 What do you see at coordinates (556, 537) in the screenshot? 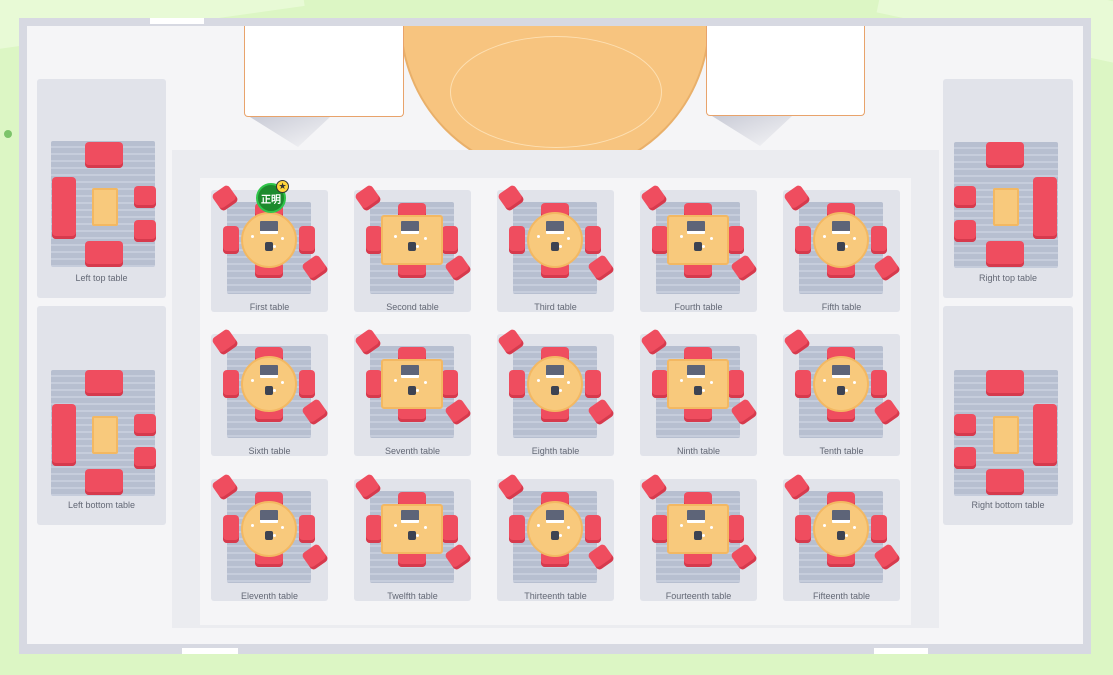
I see `table-tile: Thirteenth table` at bounding box center [556, 537].